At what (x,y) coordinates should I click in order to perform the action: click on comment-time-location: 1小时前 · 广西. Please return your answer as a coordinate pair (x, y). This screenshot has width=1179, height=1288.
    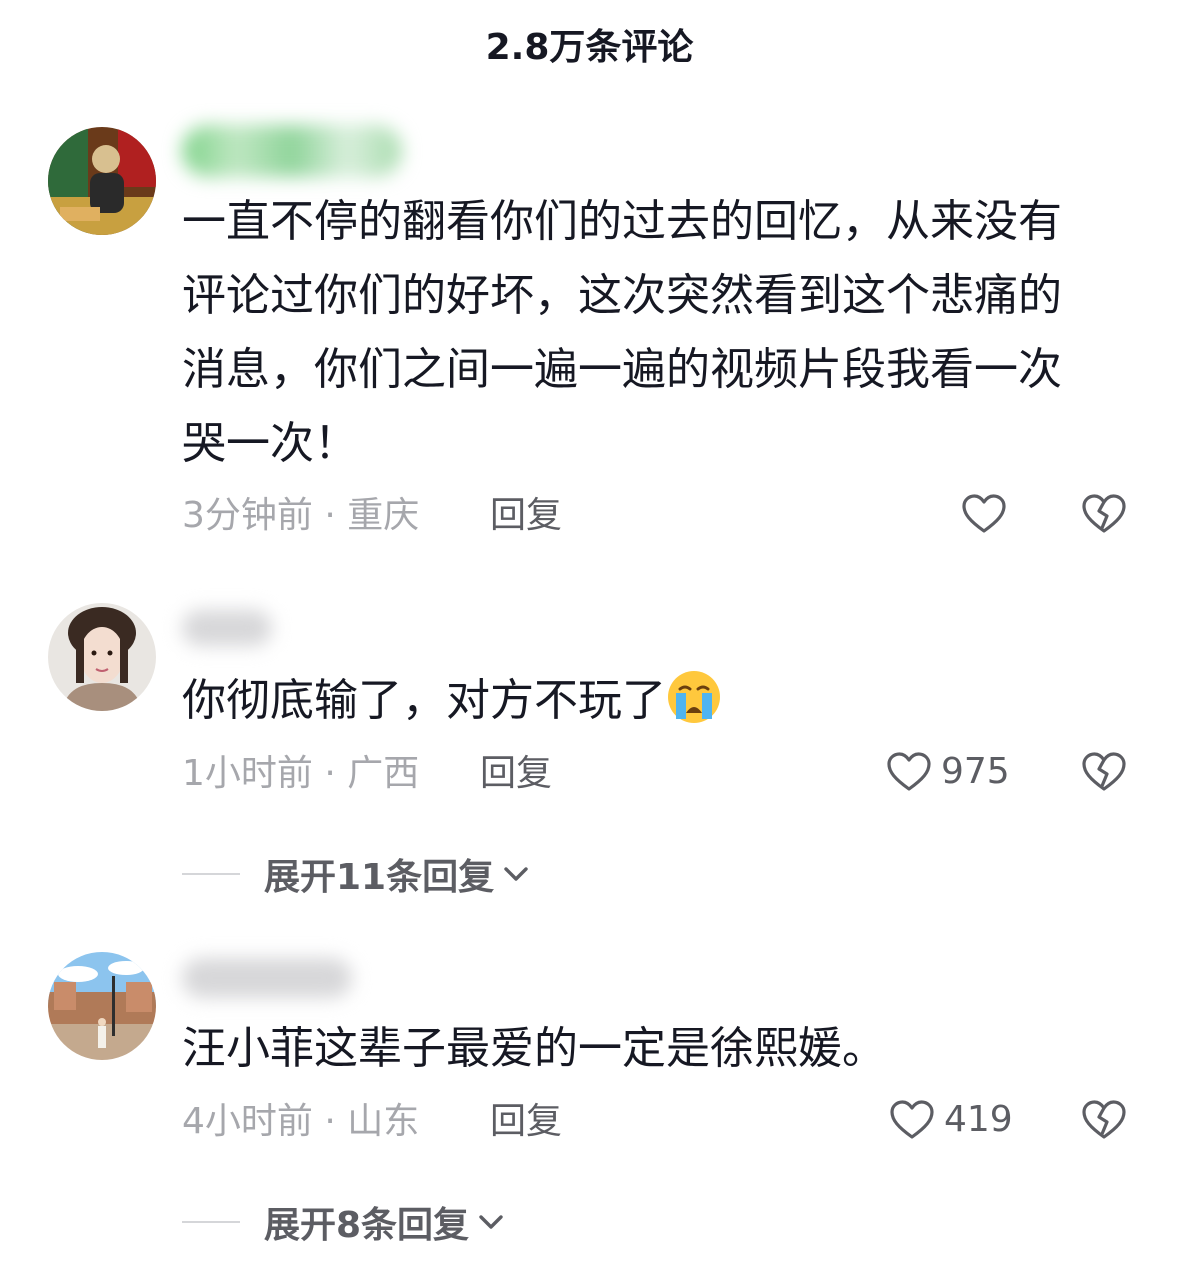
    Looking at the image, I should click on (301, 773).